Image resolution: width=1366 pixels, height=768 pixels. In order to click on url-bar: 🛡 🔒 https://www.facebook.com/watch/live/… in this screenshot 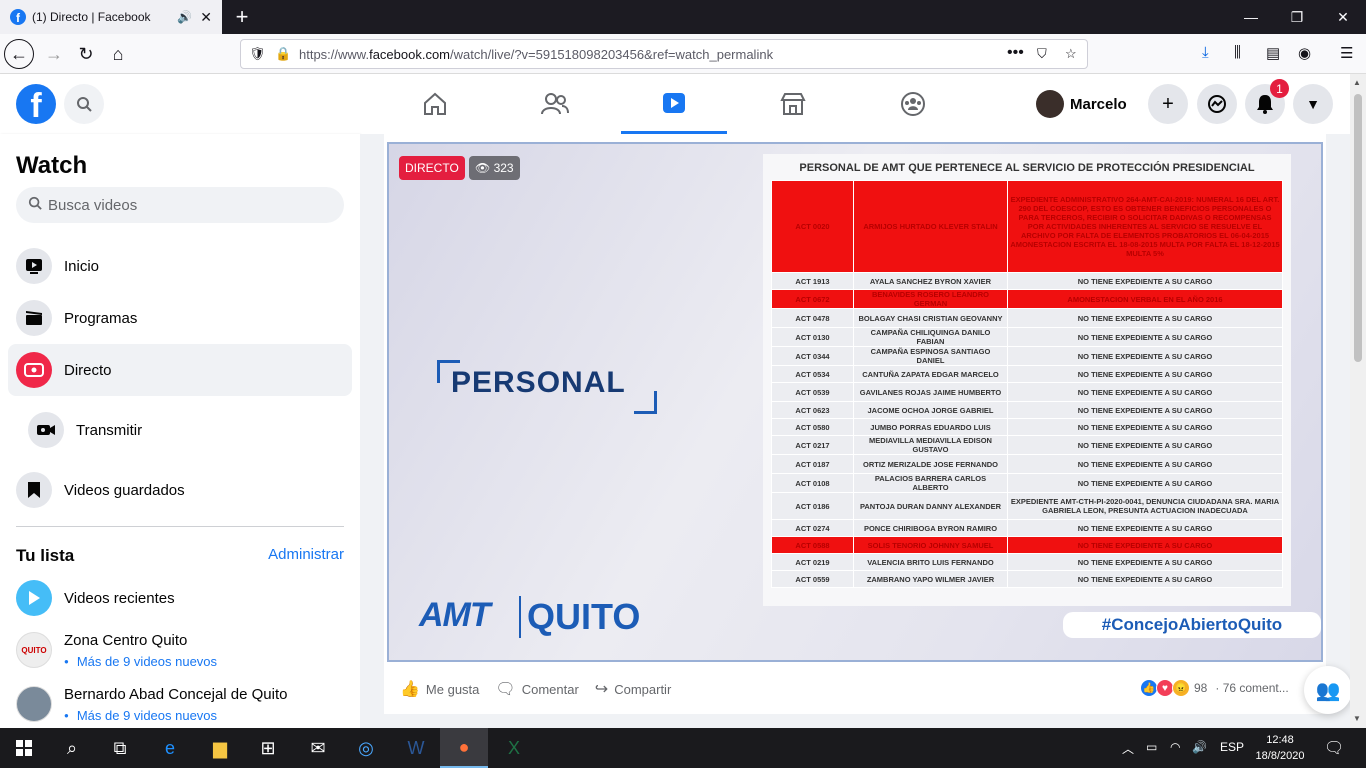, I will do `click(664, 54)`.